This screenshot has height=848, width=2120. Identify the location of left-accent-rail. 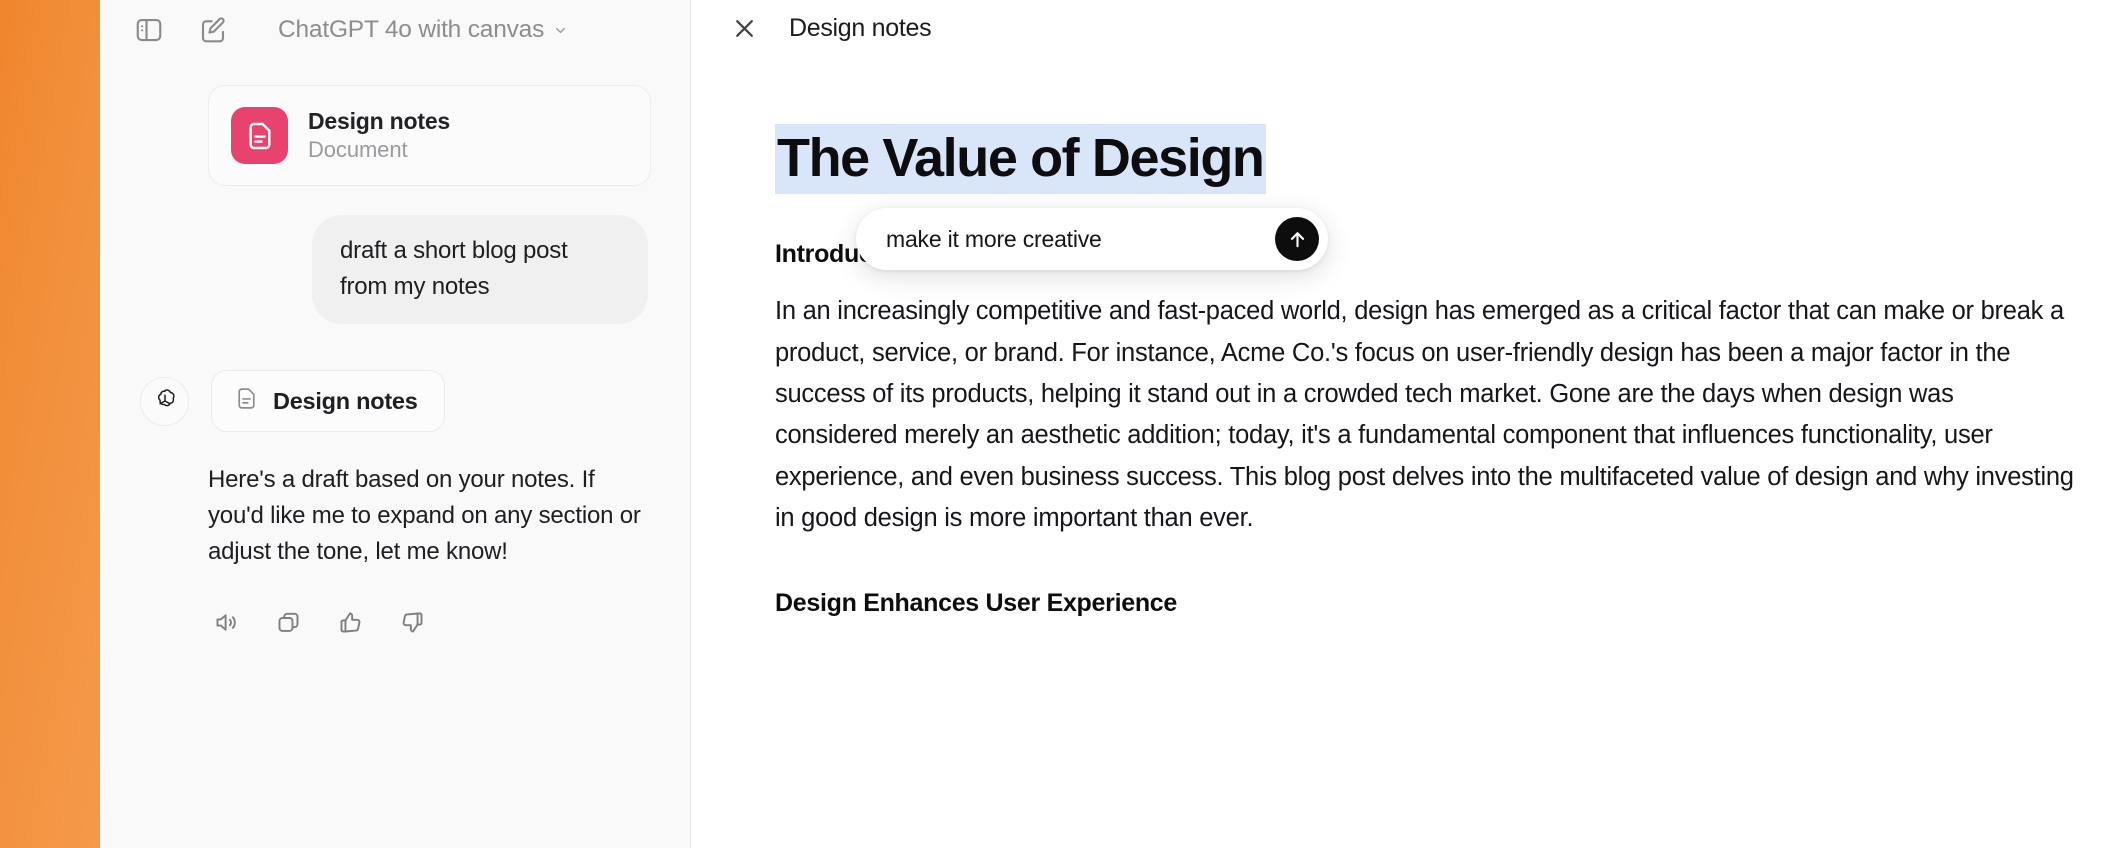
(50, 424).